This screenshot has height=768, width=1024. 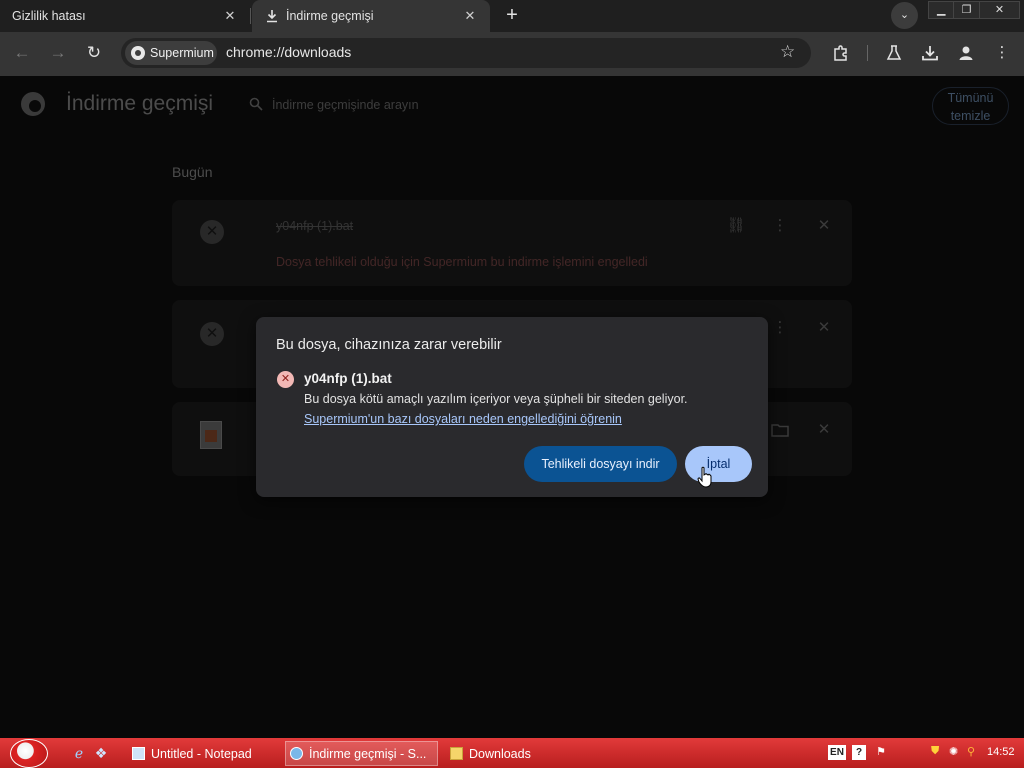 What do you see at coordinates (138, 753) in the screenshot?
I see `notepad-icon` at bounding box center [138, 753].